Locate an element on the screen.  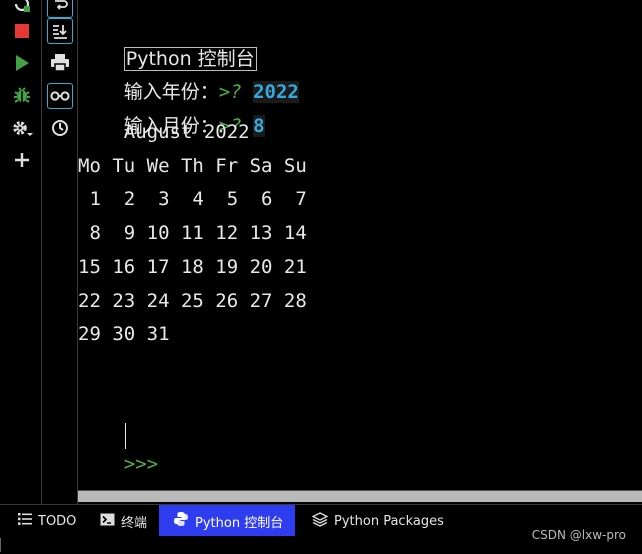
rerun-icon is located at coordinates (22, 8).